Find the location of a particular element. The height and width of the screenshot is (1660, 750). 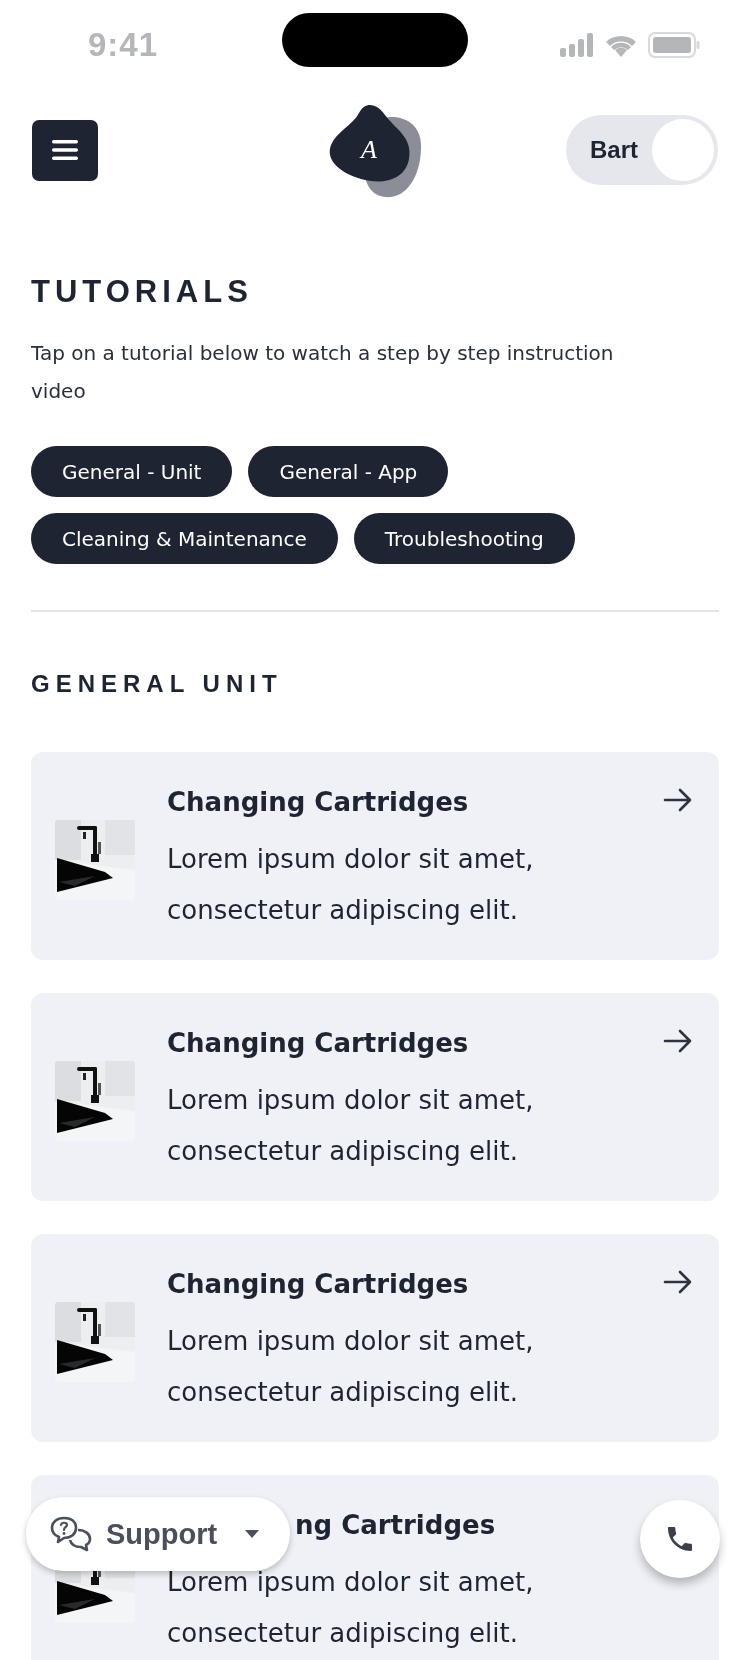

status-time: 9:41 is located at coordinates (123, 45).